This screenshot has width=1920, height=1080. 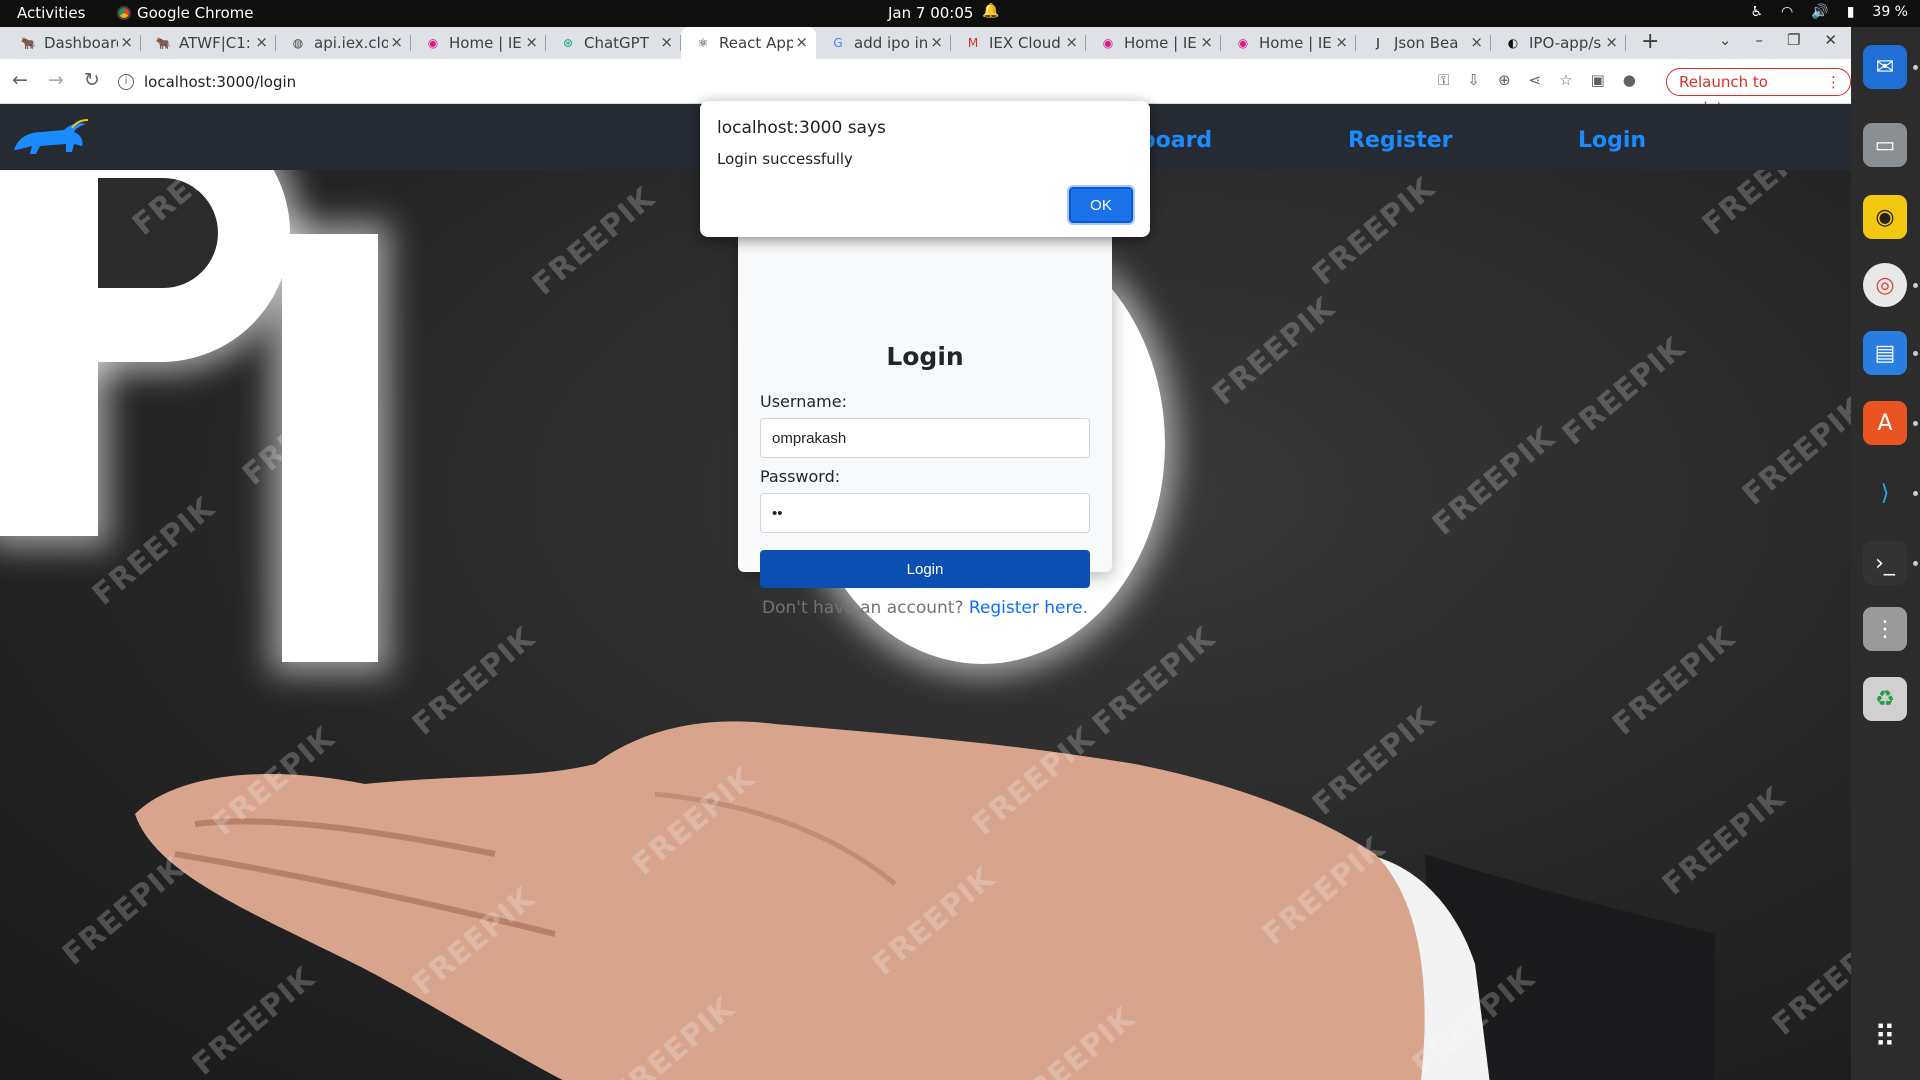 I want to click on browser-tab: ⚛ React App ×, so click(x=748, y=43).